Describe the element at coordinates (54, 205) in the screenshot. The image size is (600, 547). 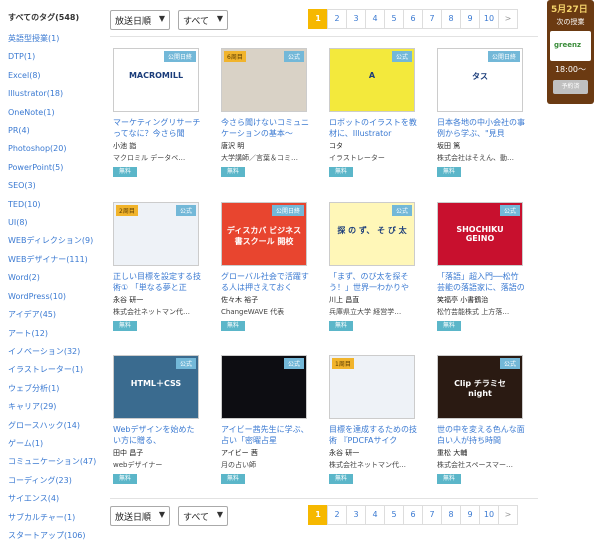
I see `tag-link: TED(10)` at that location.